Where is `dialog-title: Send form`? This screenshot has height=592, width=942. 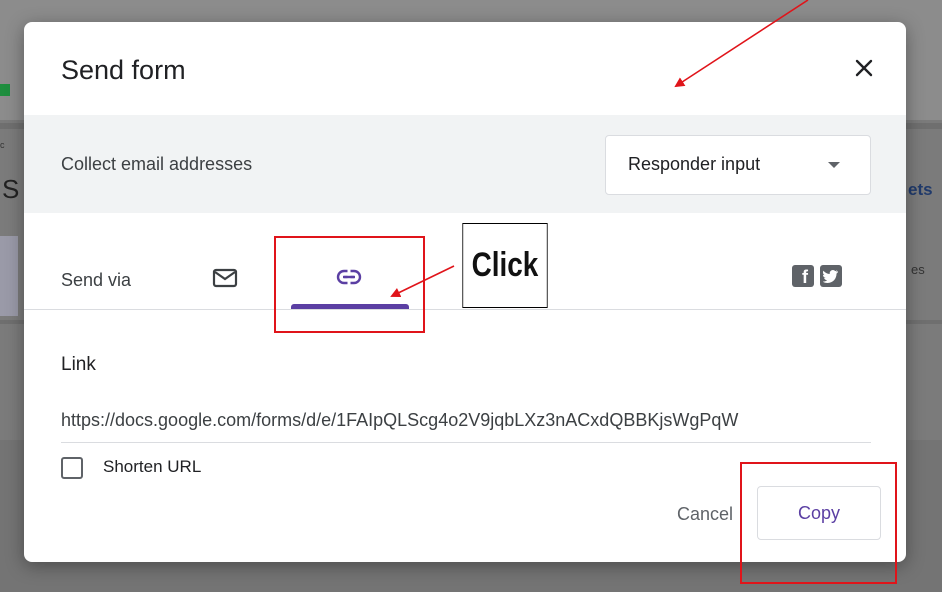 dialog-title: Send form is located at coordinates (123, 70).